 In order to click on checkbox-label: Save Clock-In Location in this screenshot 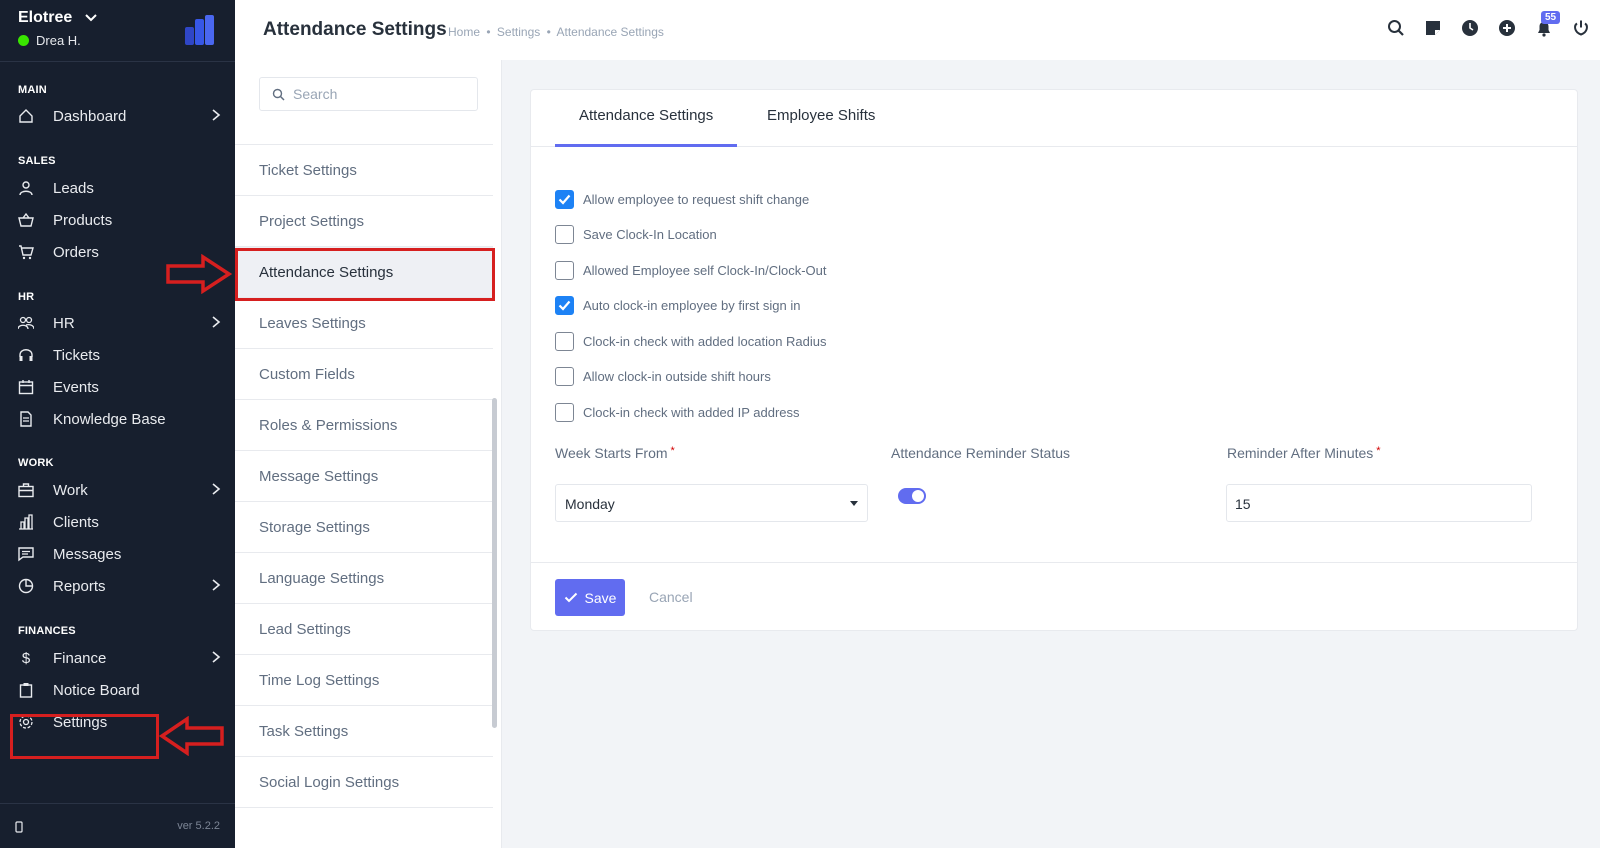, I will do `click(650, 234)`.